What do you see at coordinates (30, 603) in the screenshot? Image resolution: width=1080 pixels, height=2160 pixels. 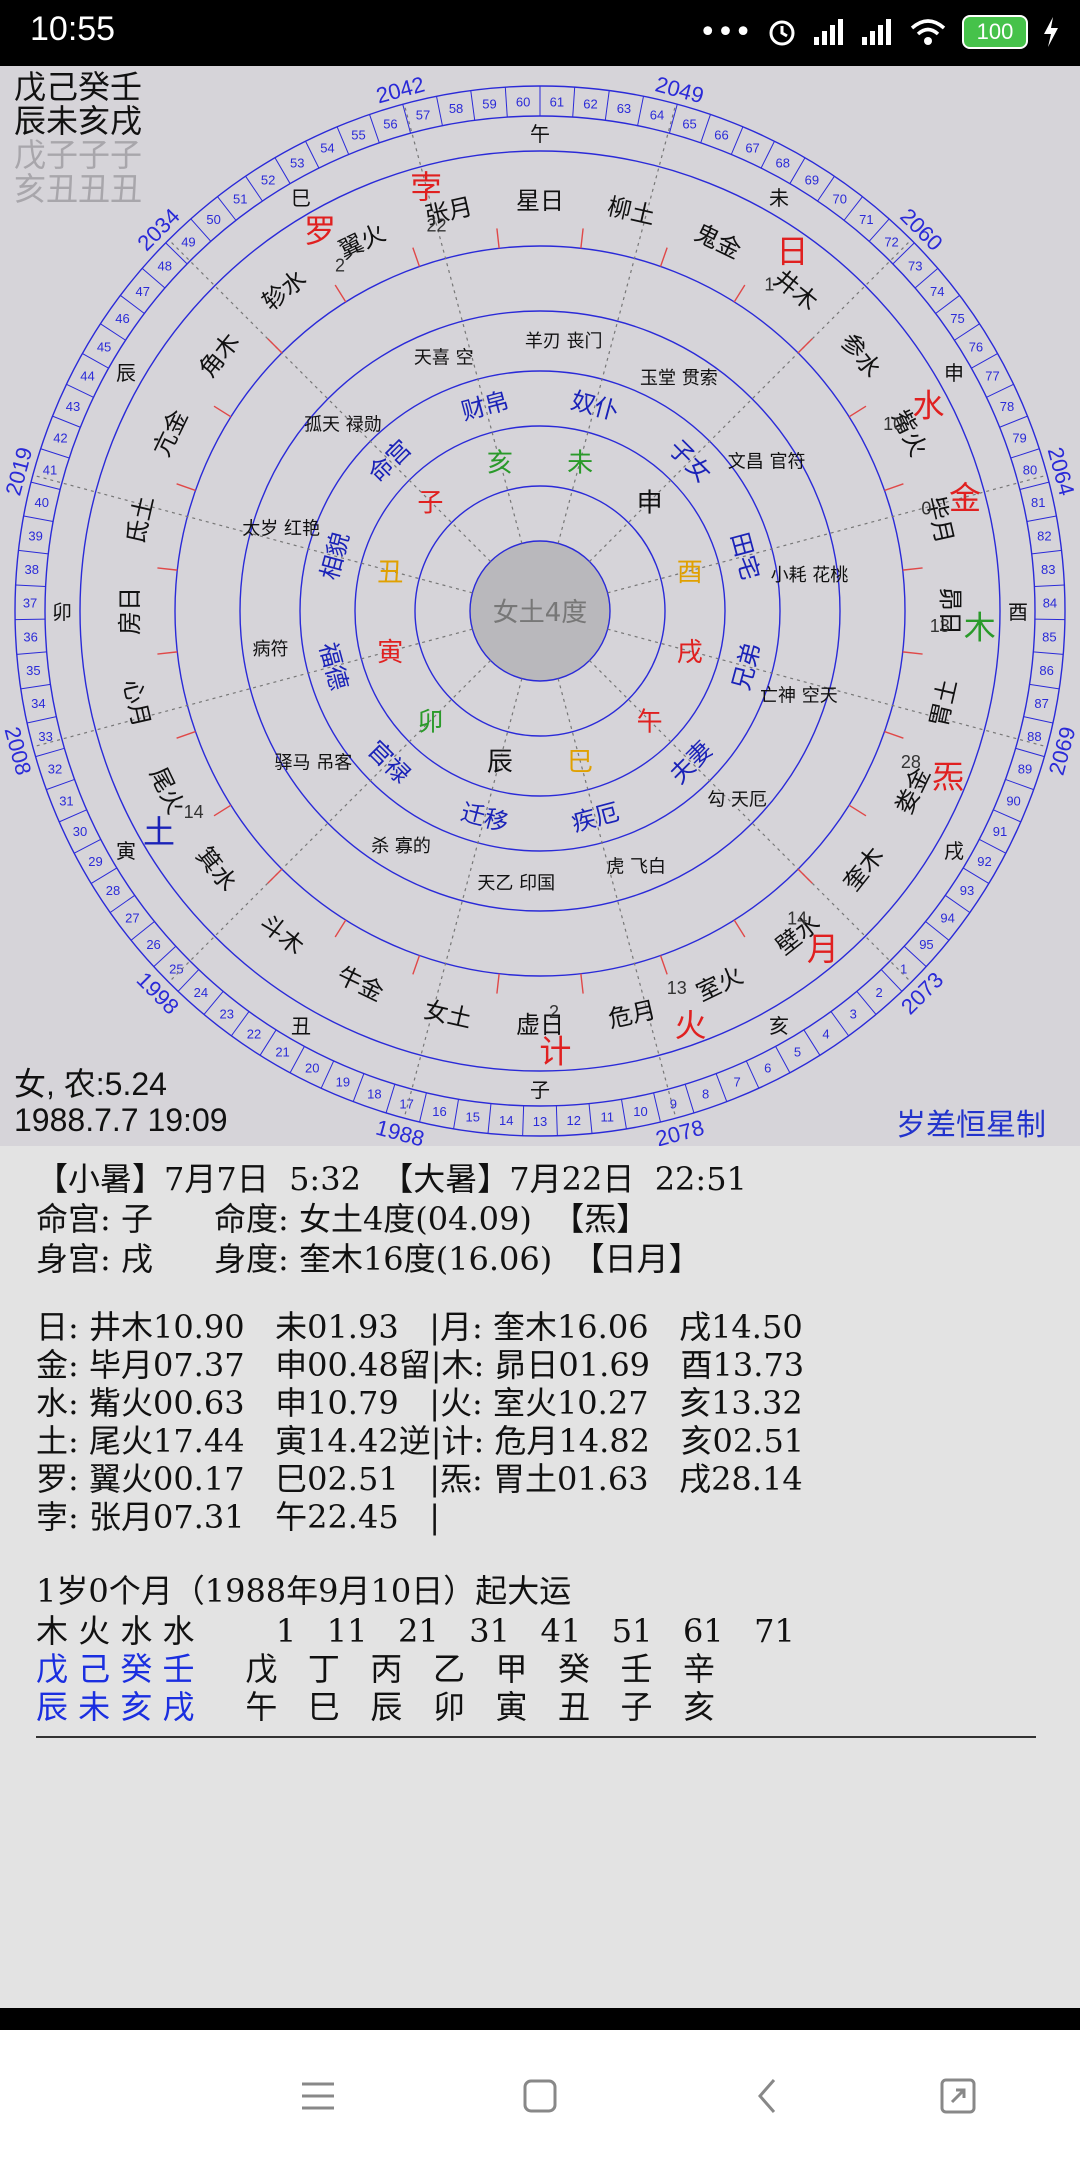 I see `year-tick-label: 37` at bounding box center [30, 603].